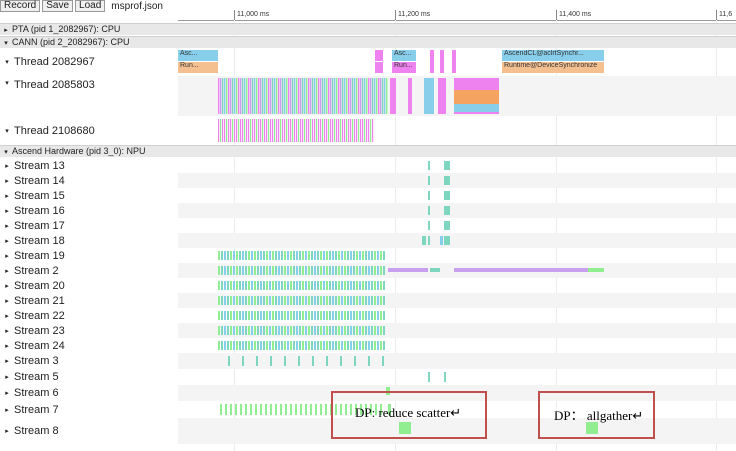  I want to click on stream-row: ▸ Stream 5, so click(368, 377).